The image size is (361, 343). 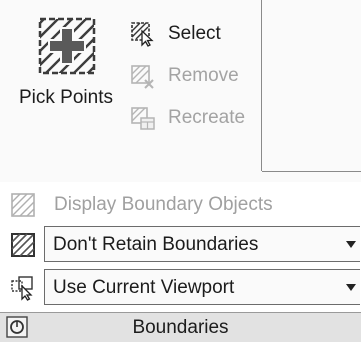 I want to click on panel-divider-horizontal, so click(x=311, y=171).